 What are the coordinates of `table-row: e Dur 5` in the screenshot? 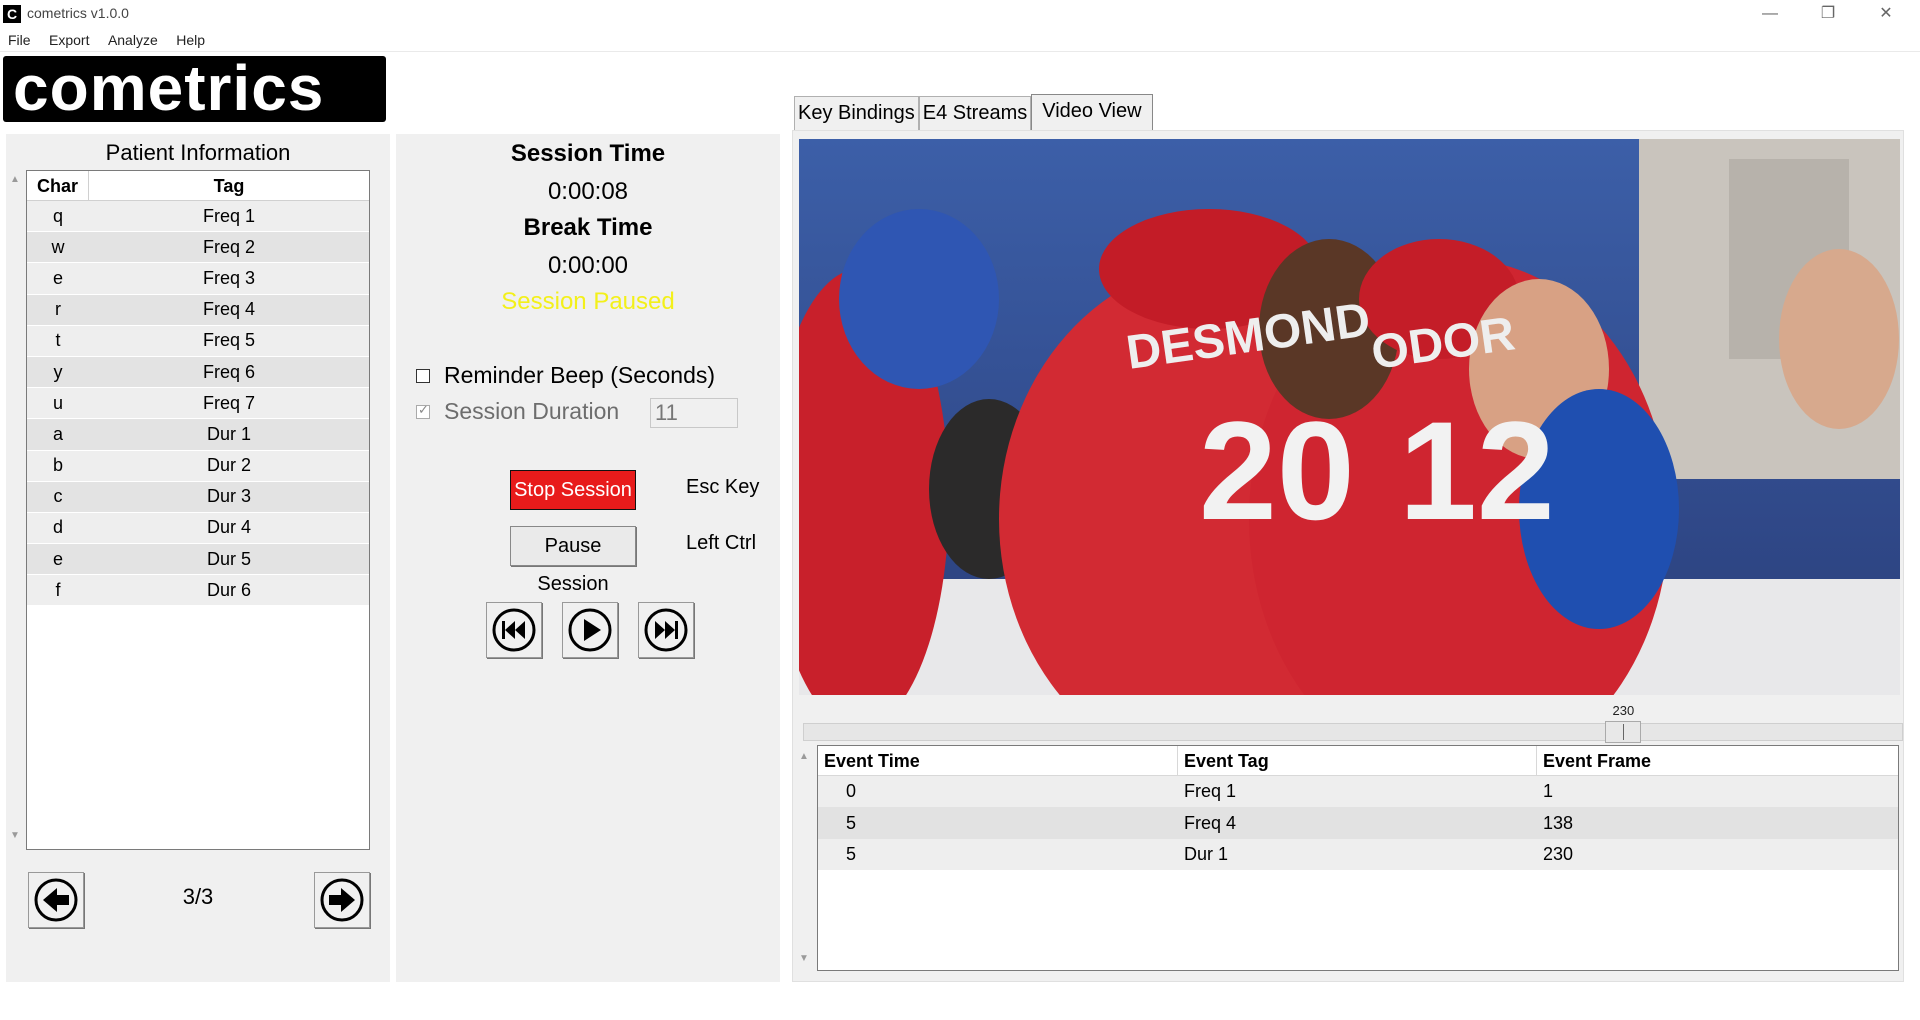 It's located at (198, 560).